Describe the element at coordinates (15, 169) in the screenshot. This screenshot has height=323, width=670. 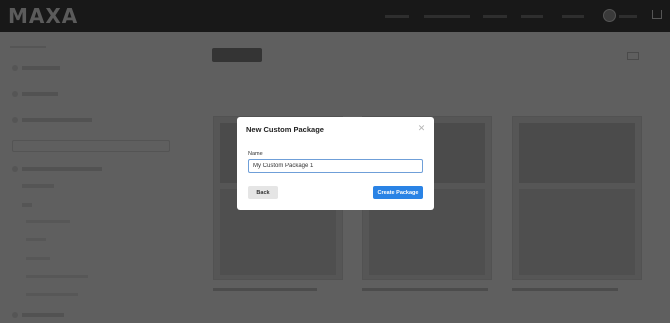
I see `templates-icon` at that location.